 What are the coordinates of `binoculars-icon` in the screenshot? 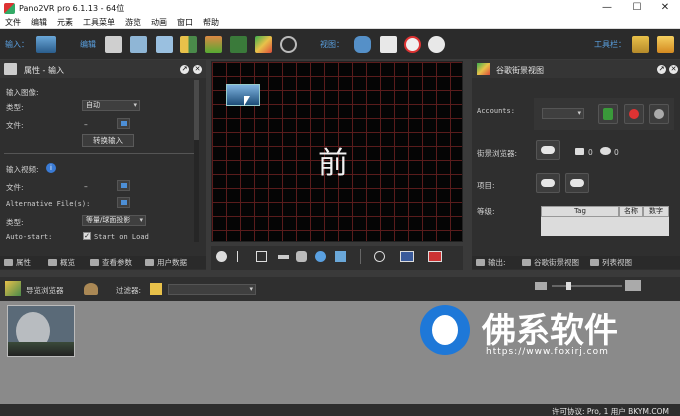 It's located at (362, 44).